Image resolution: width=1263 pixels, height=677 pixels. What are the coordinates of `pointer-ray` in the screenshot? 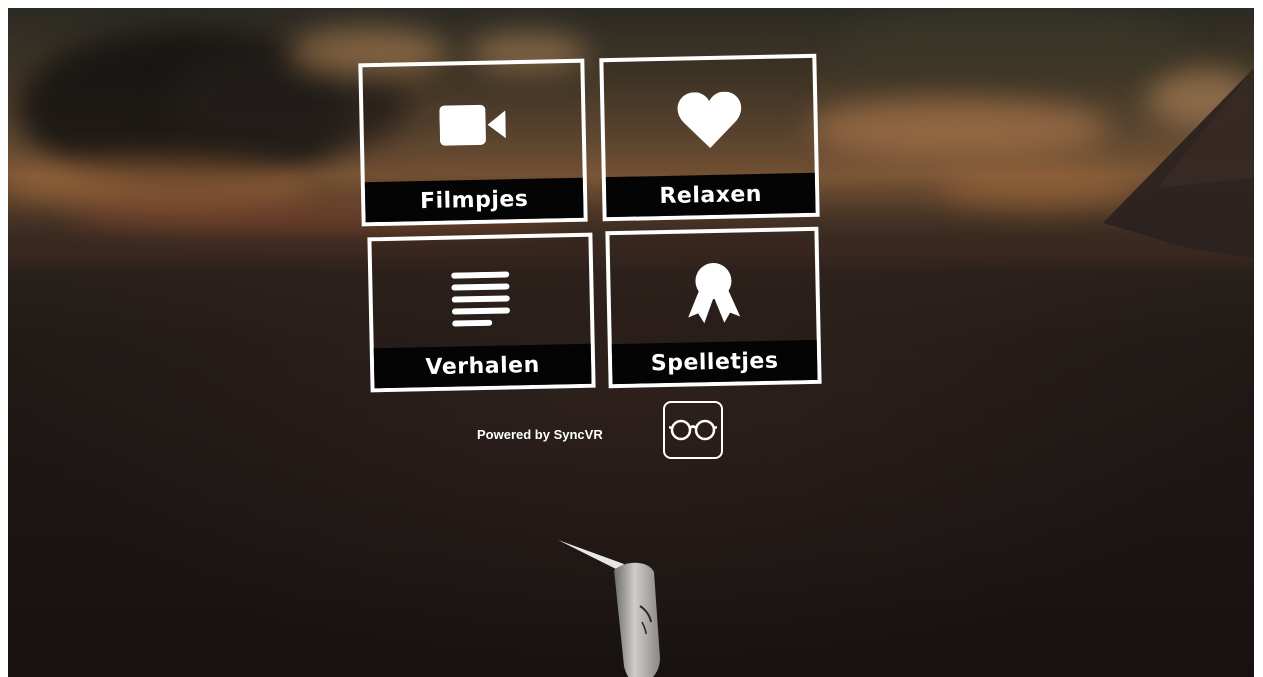 It's located at (591, 555).